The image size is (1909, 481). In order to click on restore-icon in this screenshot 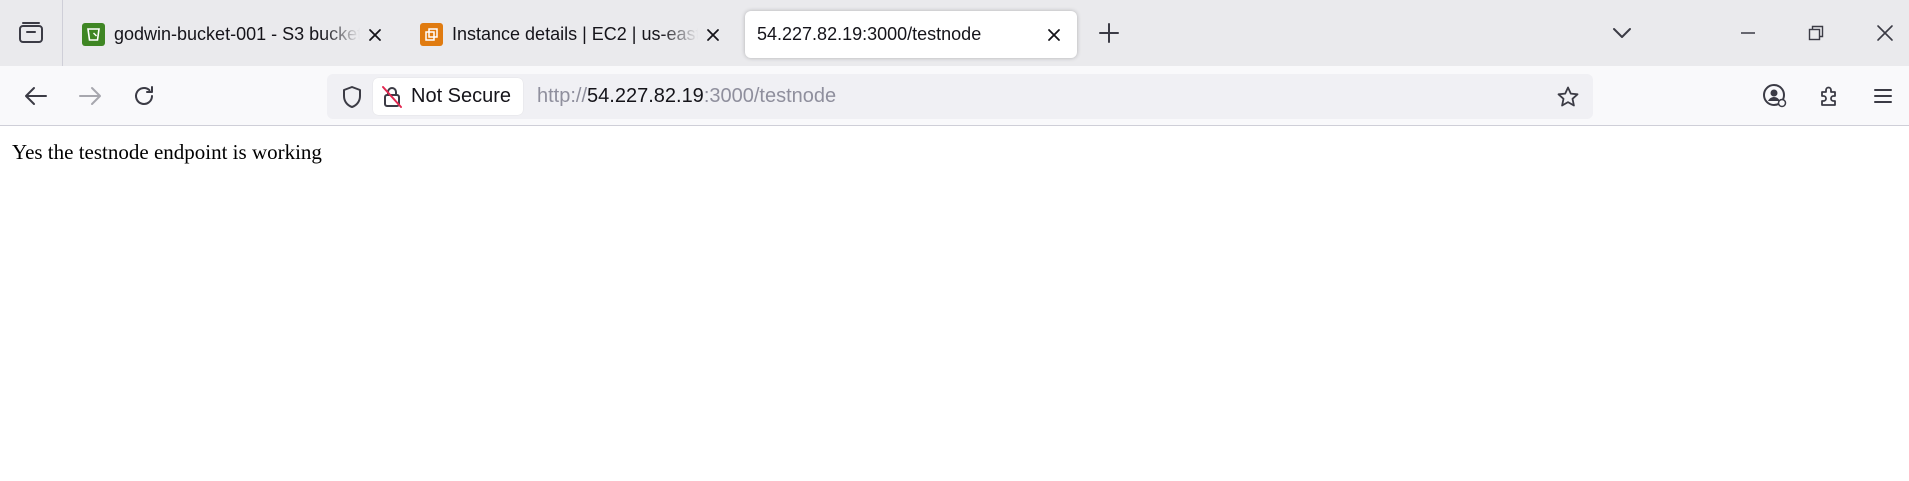, I will do `click(1816, 33)`.